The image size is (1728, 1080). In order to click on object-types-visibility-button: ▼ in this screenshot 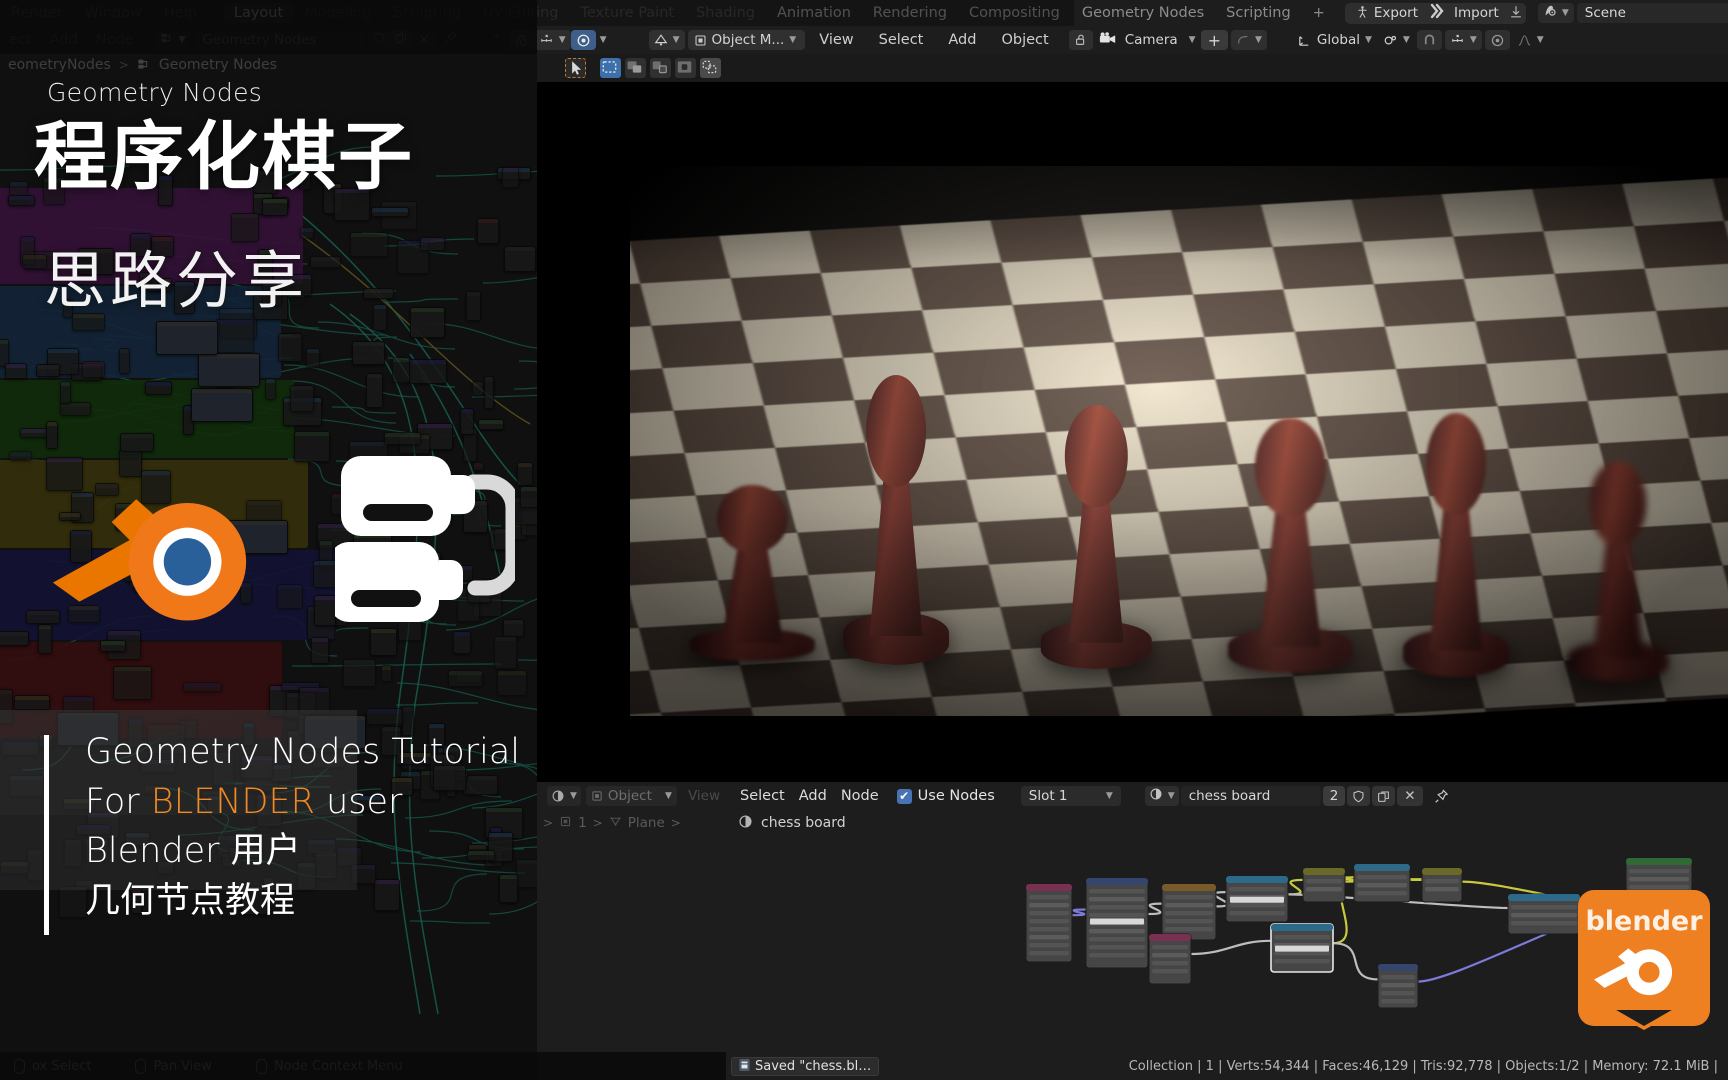, I will do `click(1726, 40)`.